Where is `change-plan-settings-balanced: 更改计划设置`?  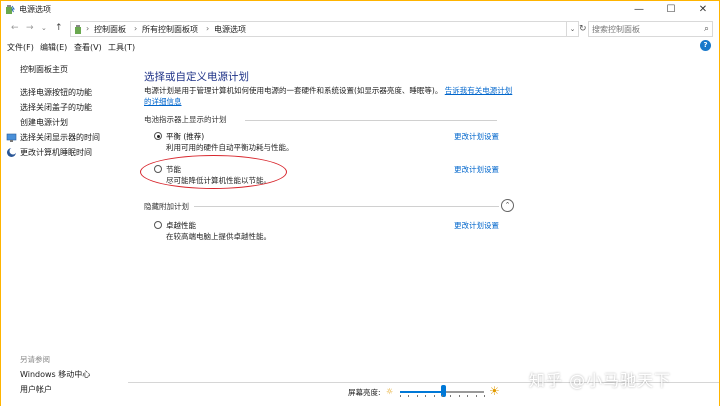 change-plan-settings-balanced: 更改计划设置 is located at coordinates (476, 136).